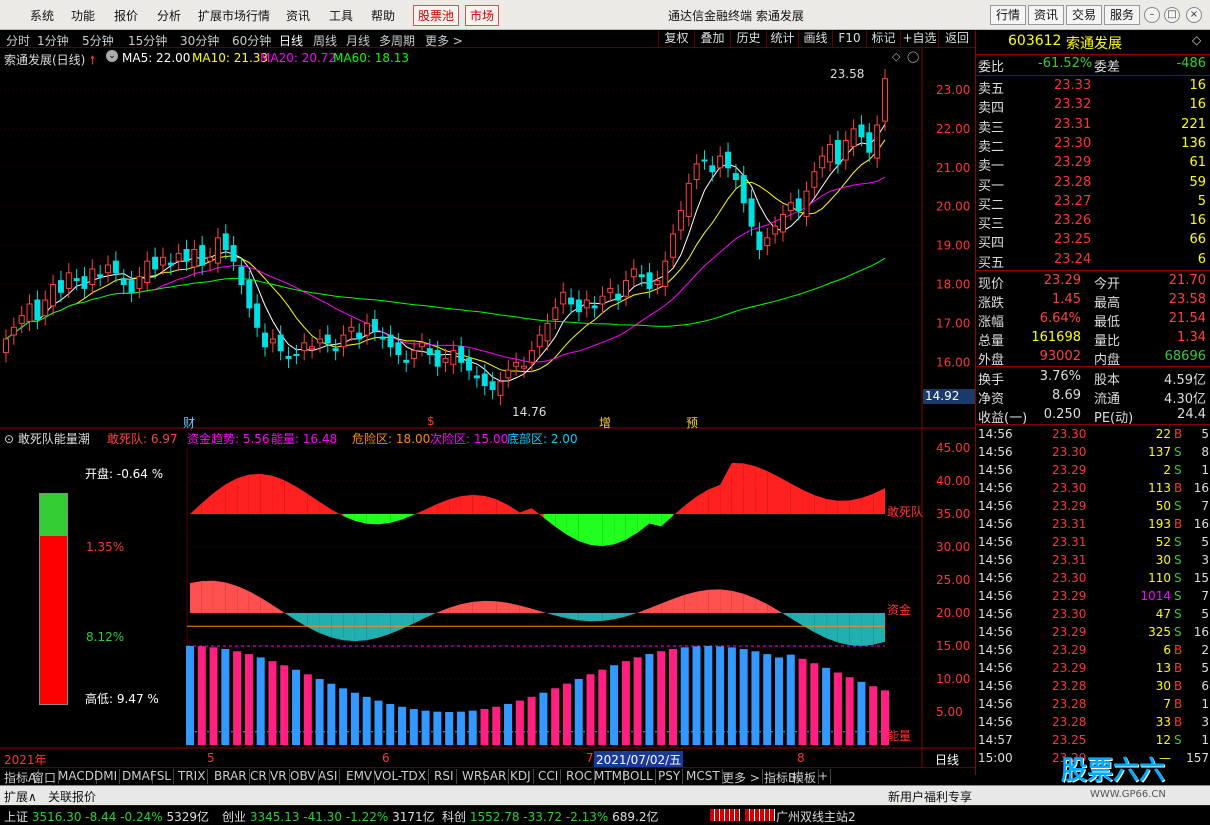 The image size is (1210, 825). I want to click on tool-back: 返回, so click(956, 39).